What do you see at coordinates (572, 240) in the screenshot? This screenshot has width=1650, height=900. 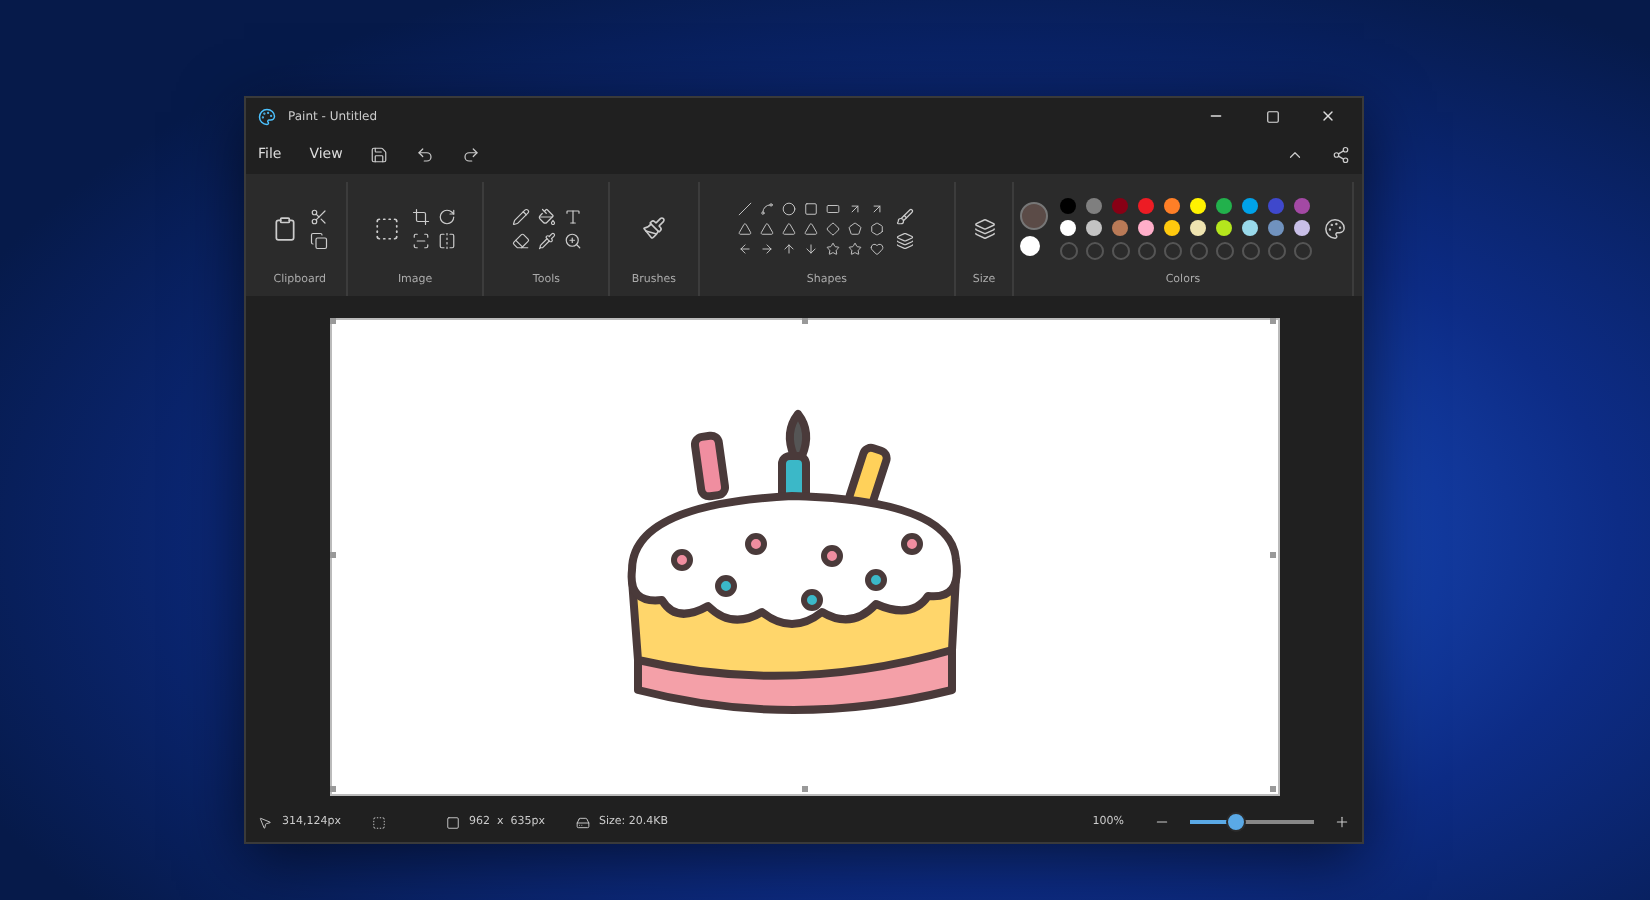 I see `magnifier-icon` at bounding box center [572, 240].